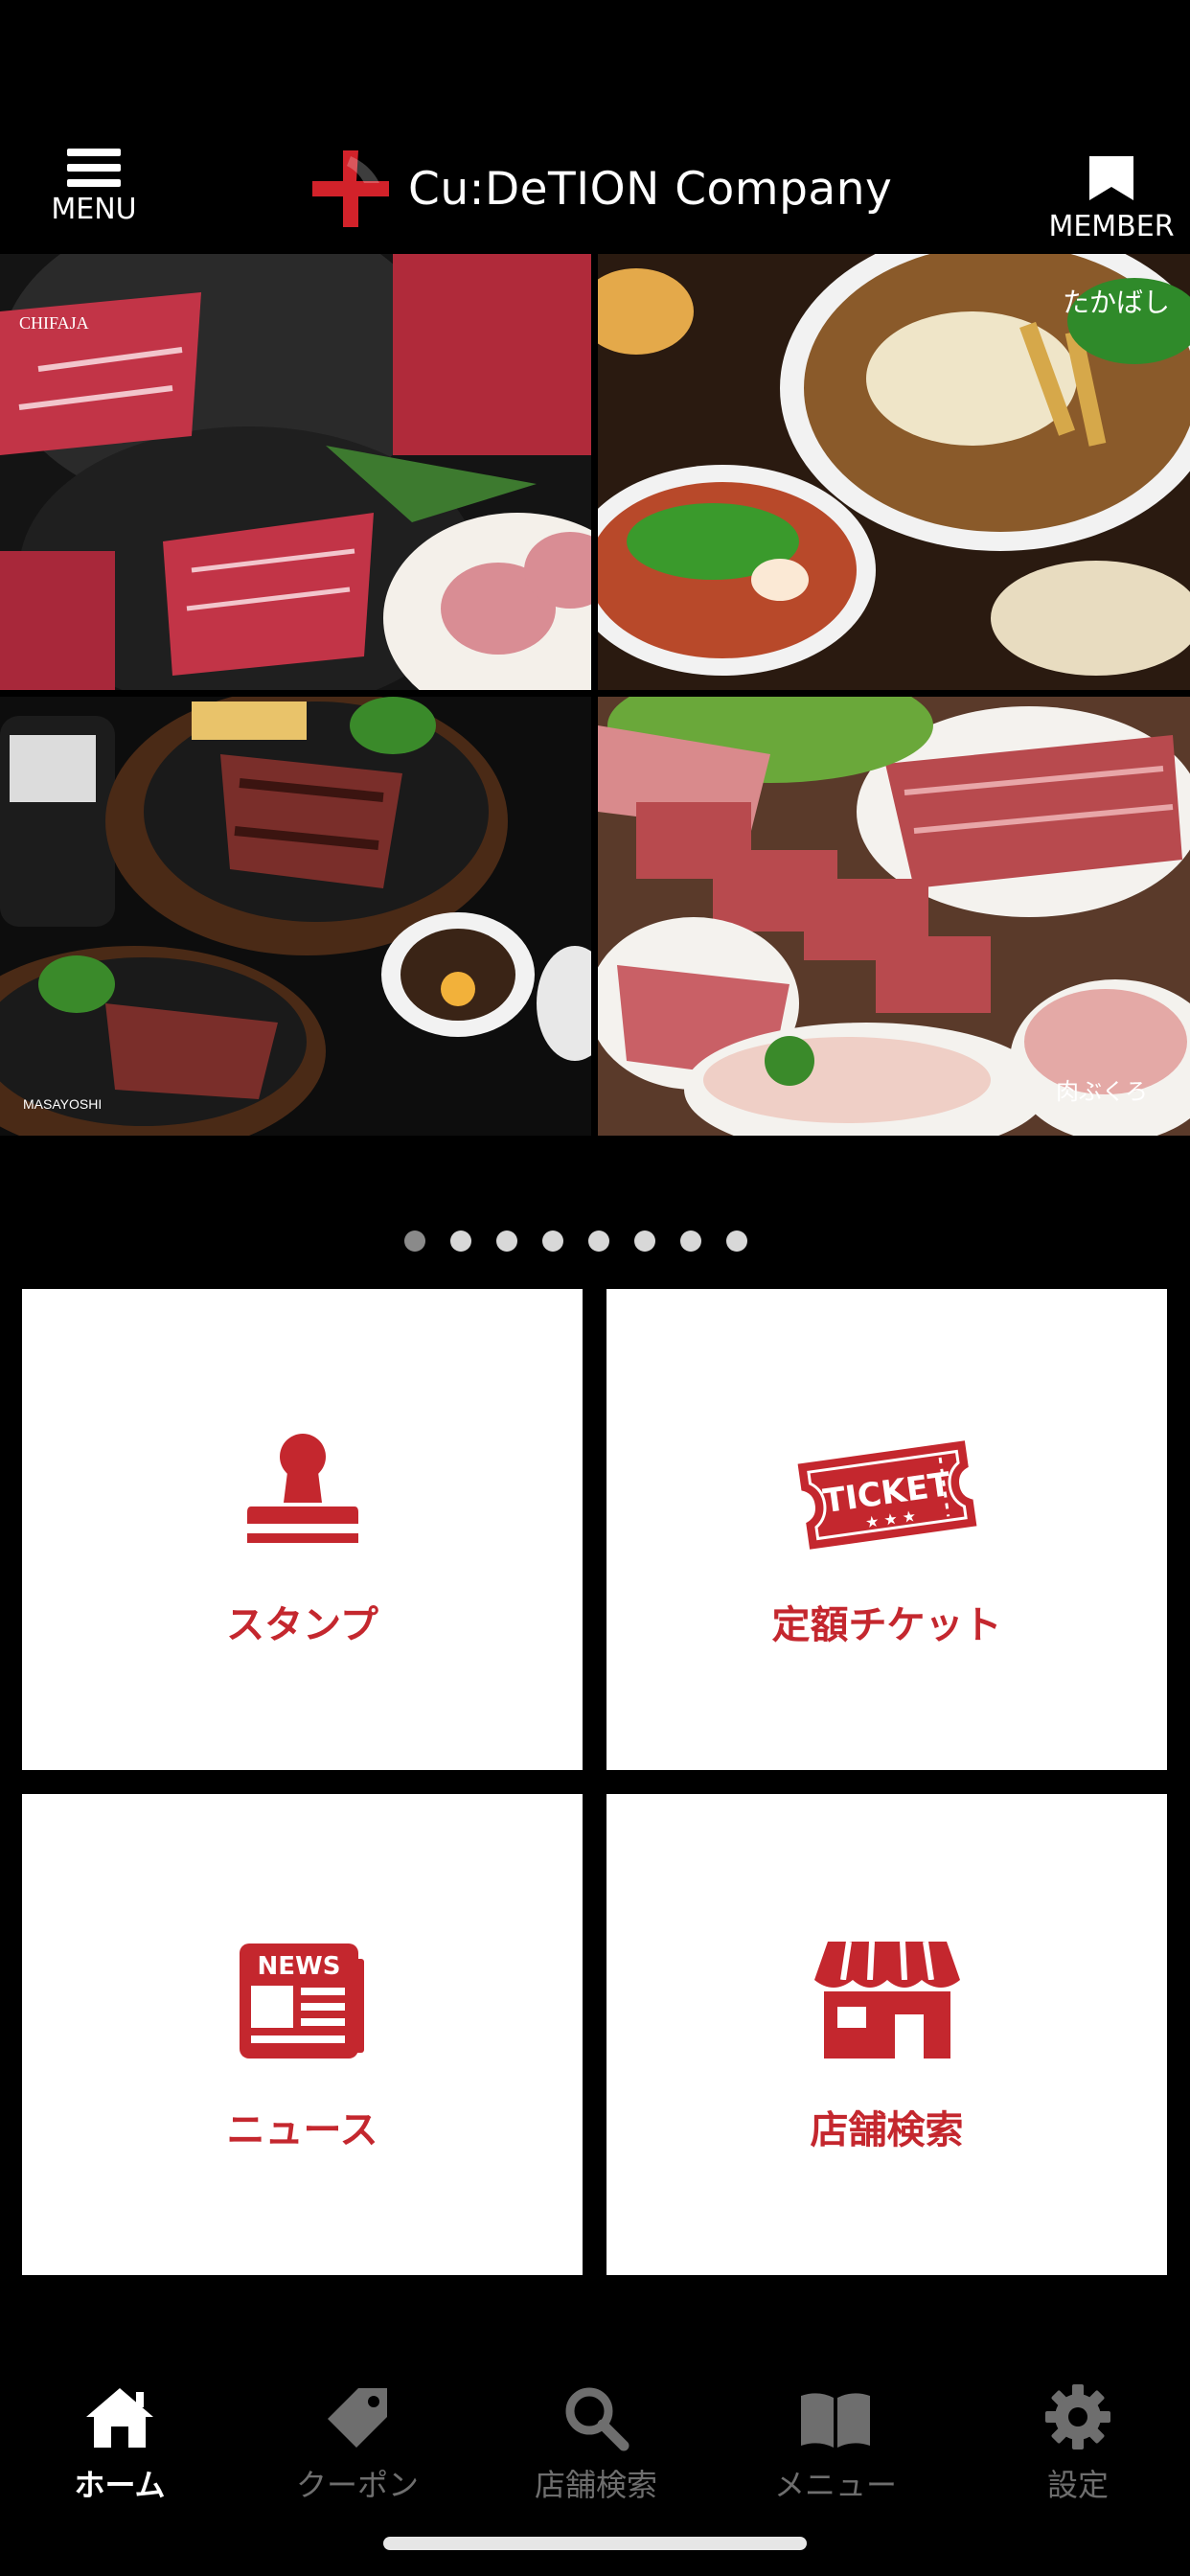  I want to click on hamburger-icon, so click(94, 168).